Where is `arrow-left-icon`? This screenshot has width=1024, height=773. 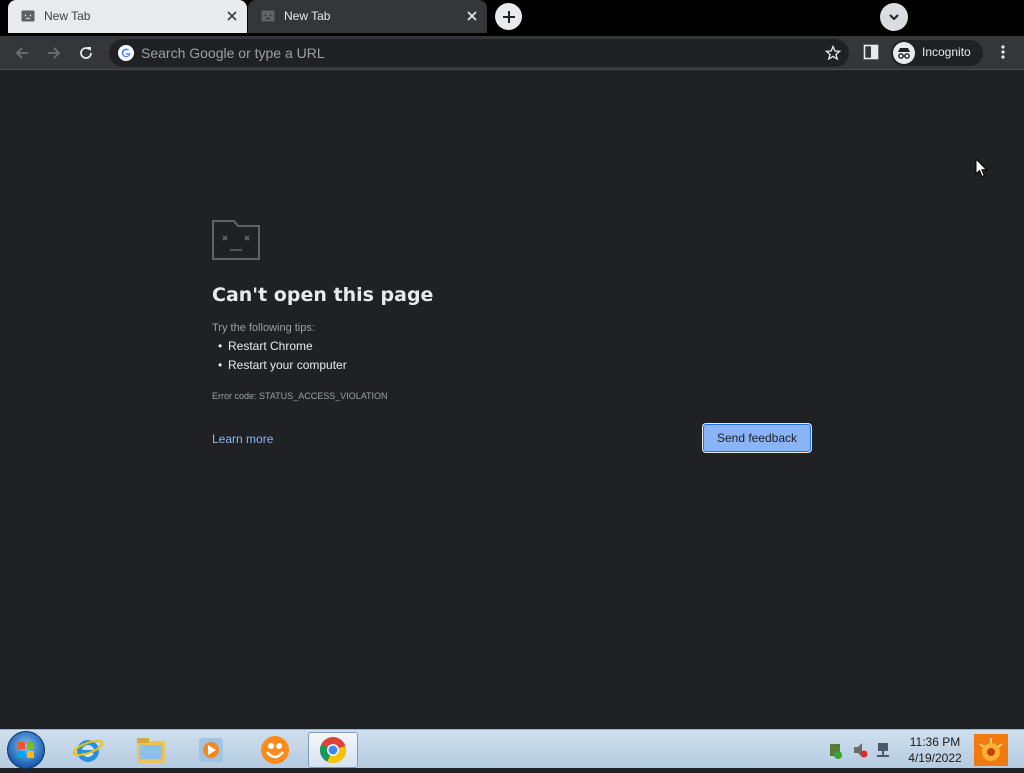
arrow-left-icon is located at coordinates (21, 53).